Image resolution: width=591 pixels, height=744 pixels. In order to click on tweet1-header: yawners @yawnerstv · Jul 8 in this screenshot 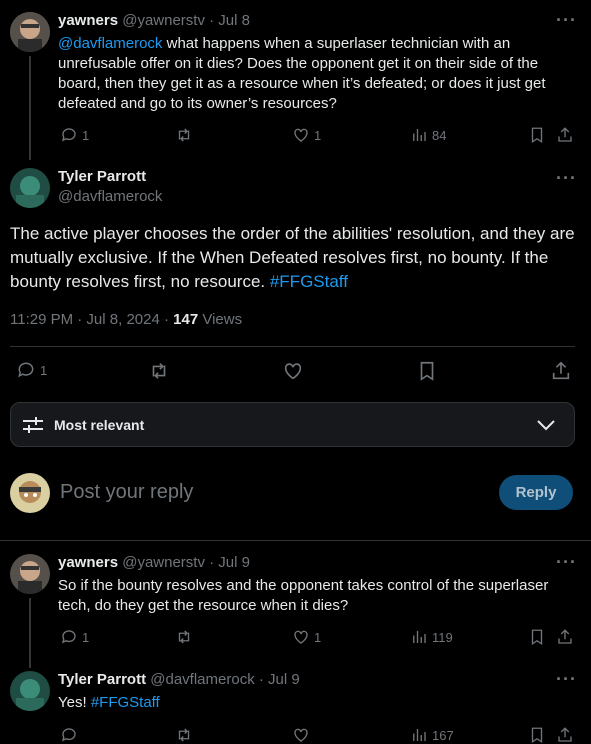, I will do `click(154, 20)`.